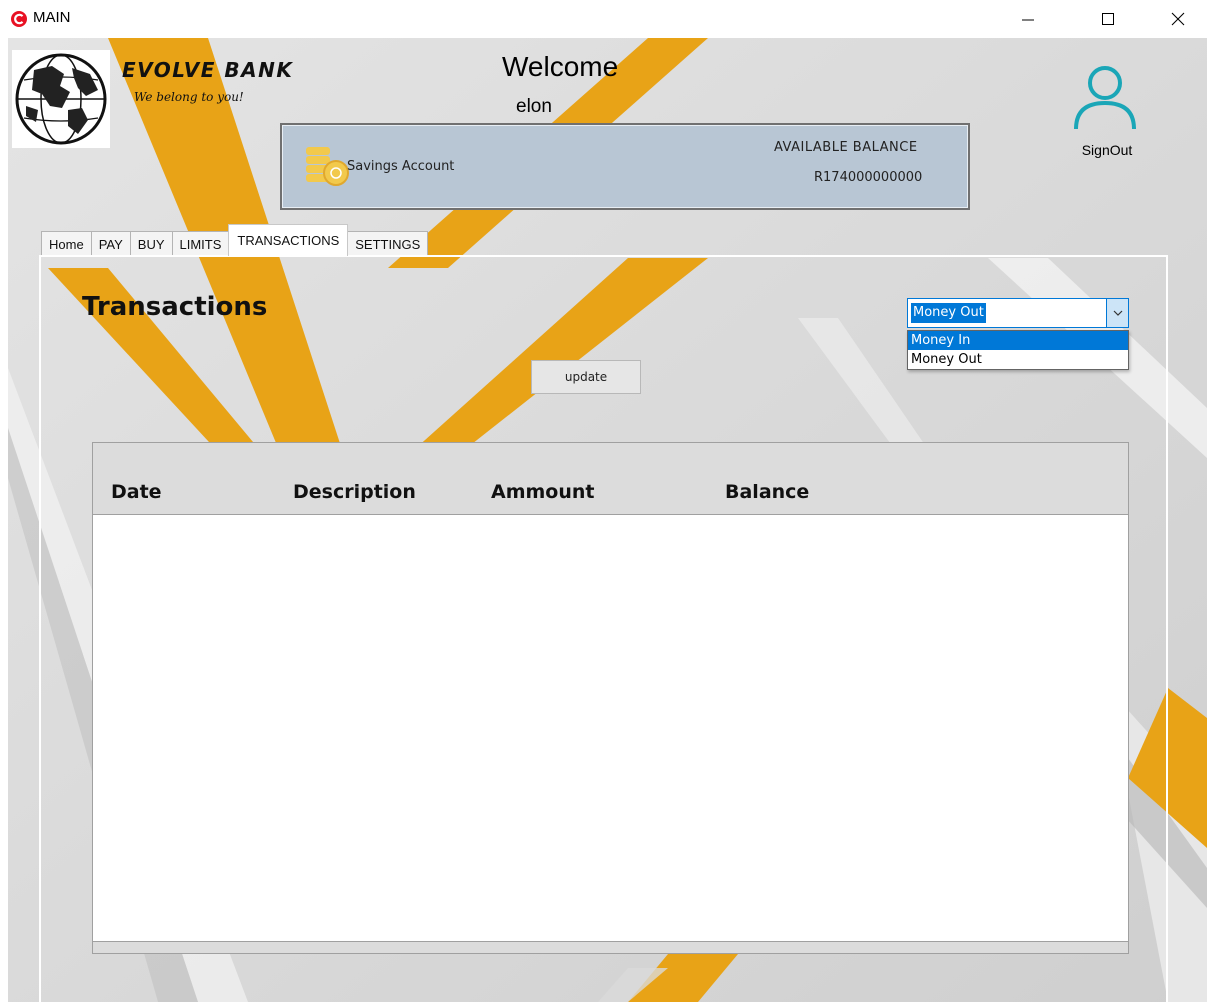 The image size is (1207, 1002). I want to click on tab-transactions: TRANSACTIONS, so click(288, 240).